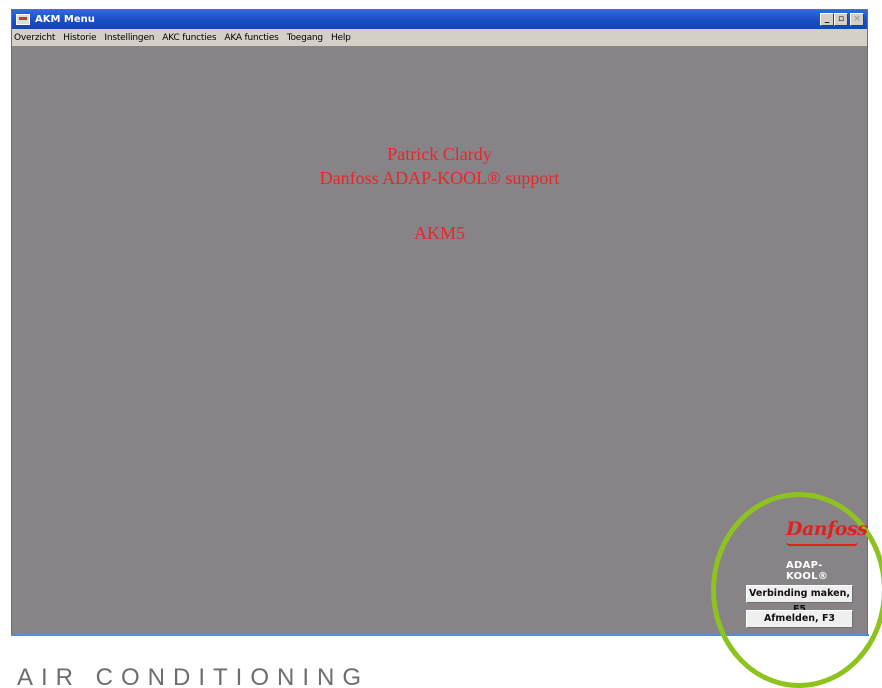 This screenshot has width=882, height=688. What do you see at coordinates (251, 38) in the screenshot?
I see `menu-aka-functies: AKA functies` at bounding box center [251, 38].